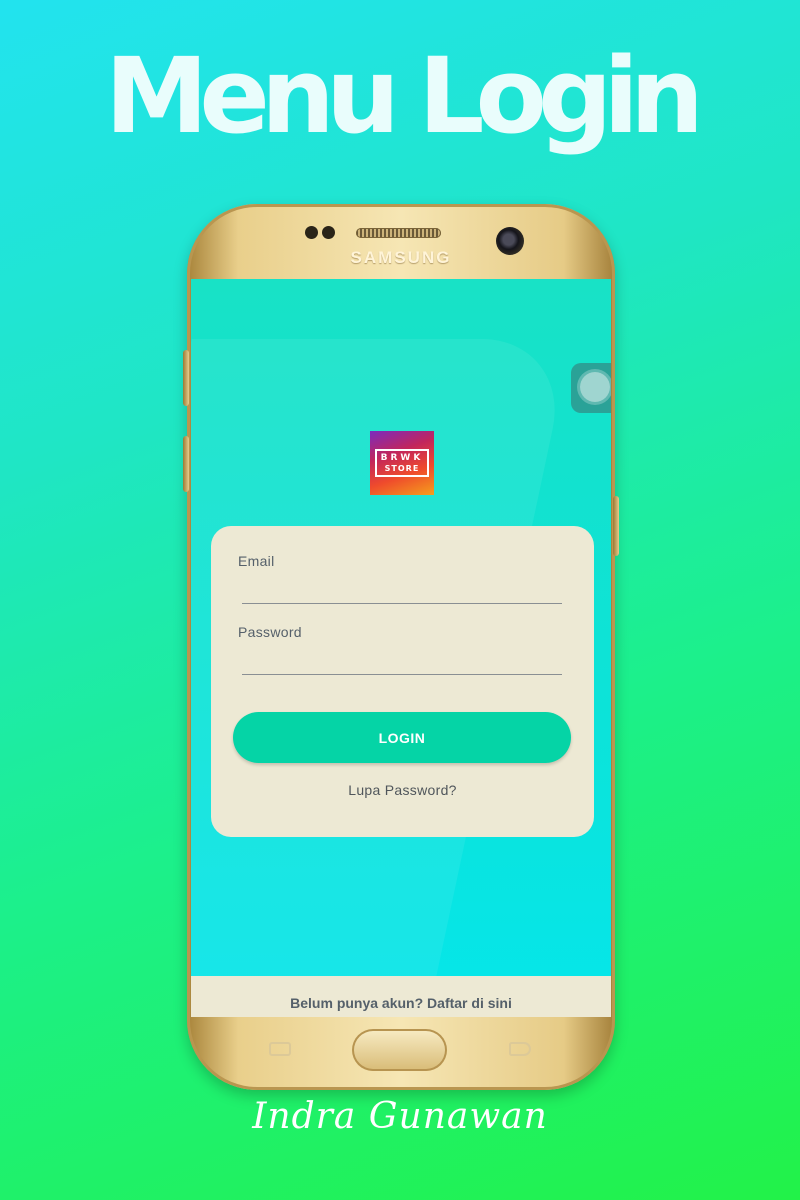 Image resolution: width=800 pixels, height=1200 pixels. What do you see at coordinates (402, 737) in the screenshot?
I see `login-button: LOGIN` at bounding box center [402, 737].